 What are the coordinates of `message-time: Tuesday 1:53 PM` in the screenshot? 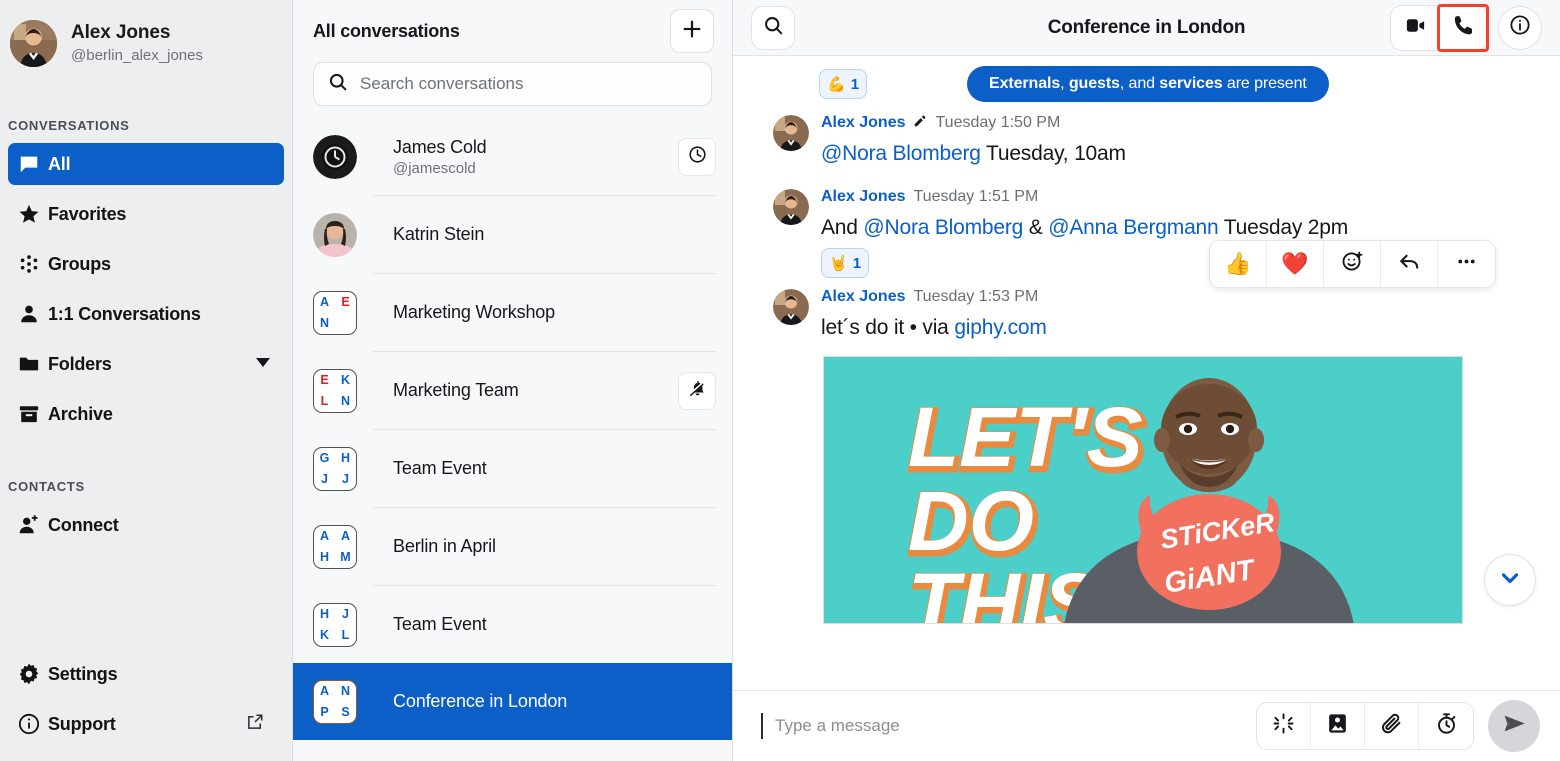 It's located at (976, 296).